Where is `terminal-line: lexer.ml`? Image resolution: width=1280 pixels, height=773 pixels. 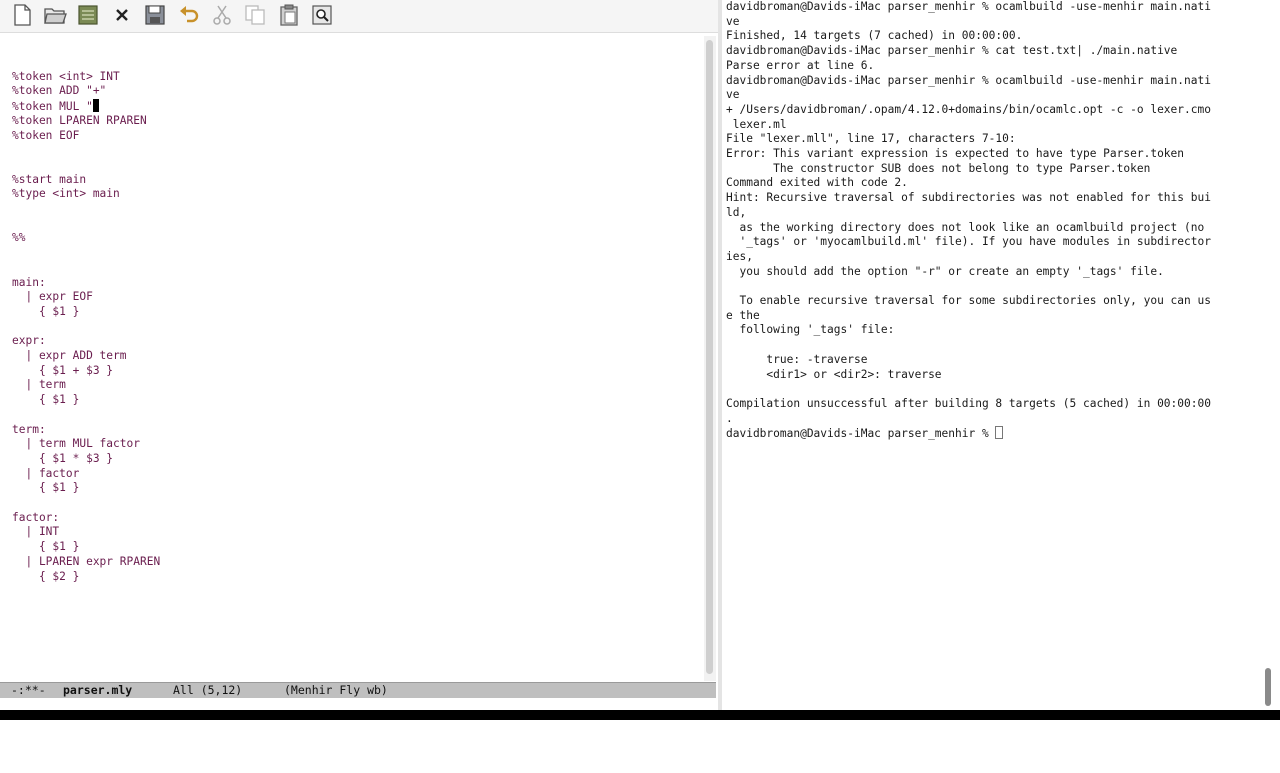
terminal-line: lexer.ml is located at coordinates (756, 124).